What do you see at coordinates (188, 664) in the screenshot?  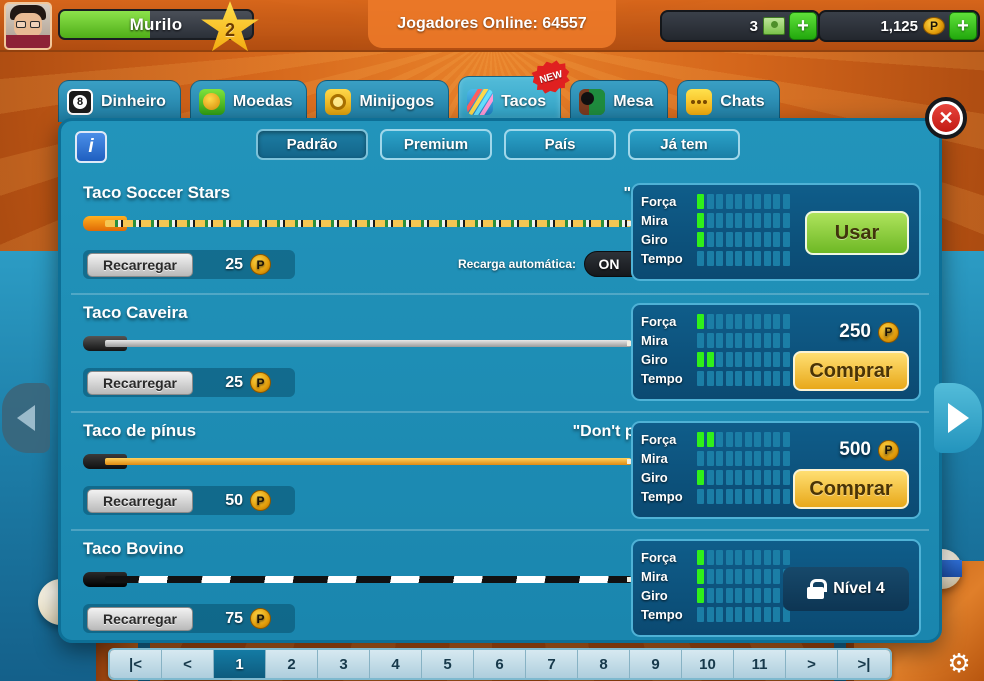 I see `pagination-item-1: <` at bounding box center [188, 664].